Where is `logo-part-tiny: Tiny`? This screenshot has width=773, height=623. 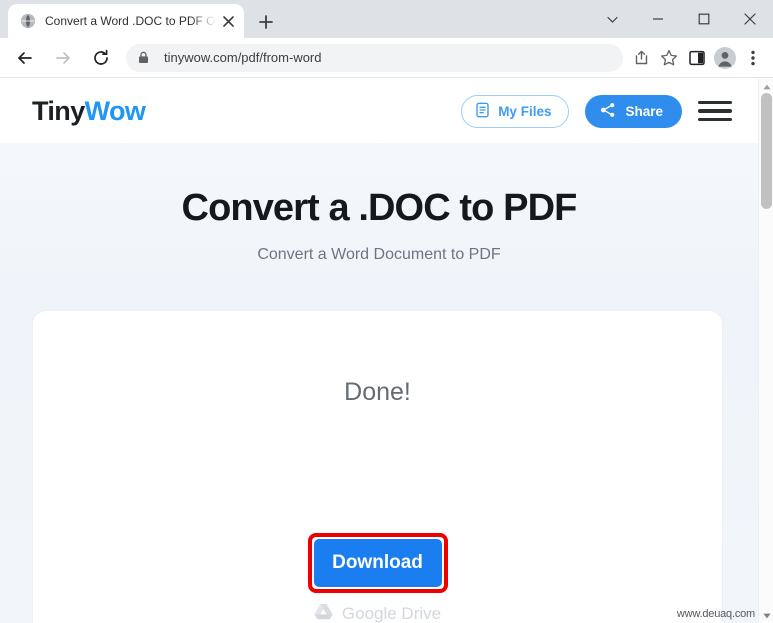
logo-part-tiny: Tiny is located at coordinates (58, 110).